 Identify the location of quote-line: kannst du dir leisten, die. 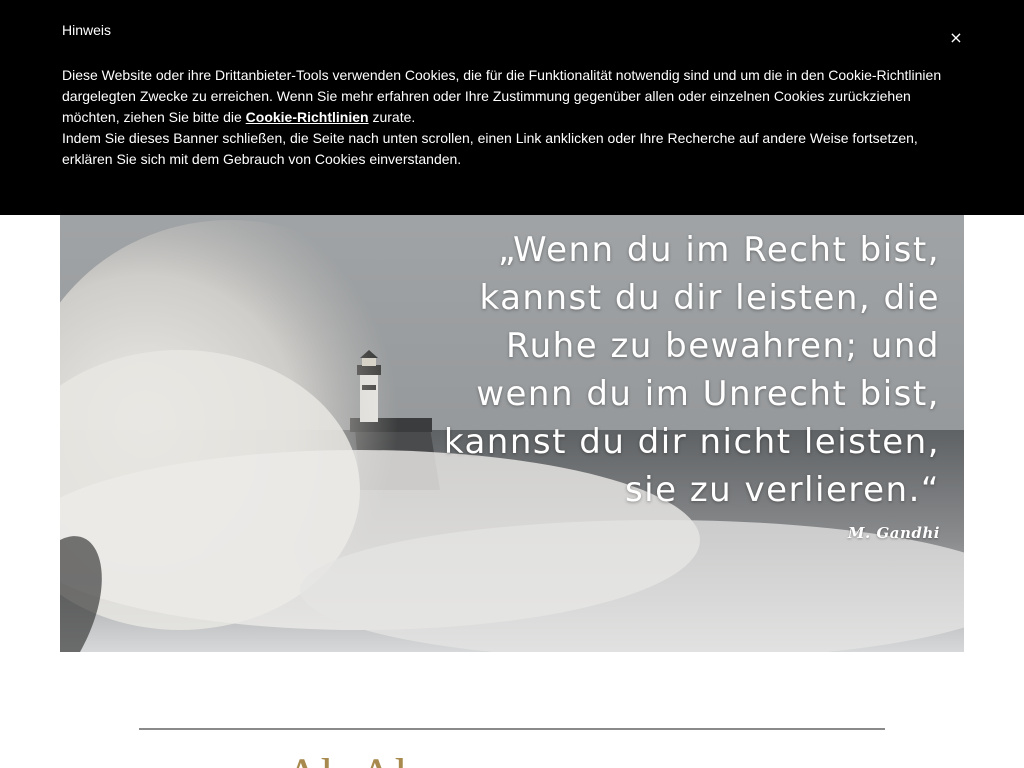
(709, 298).